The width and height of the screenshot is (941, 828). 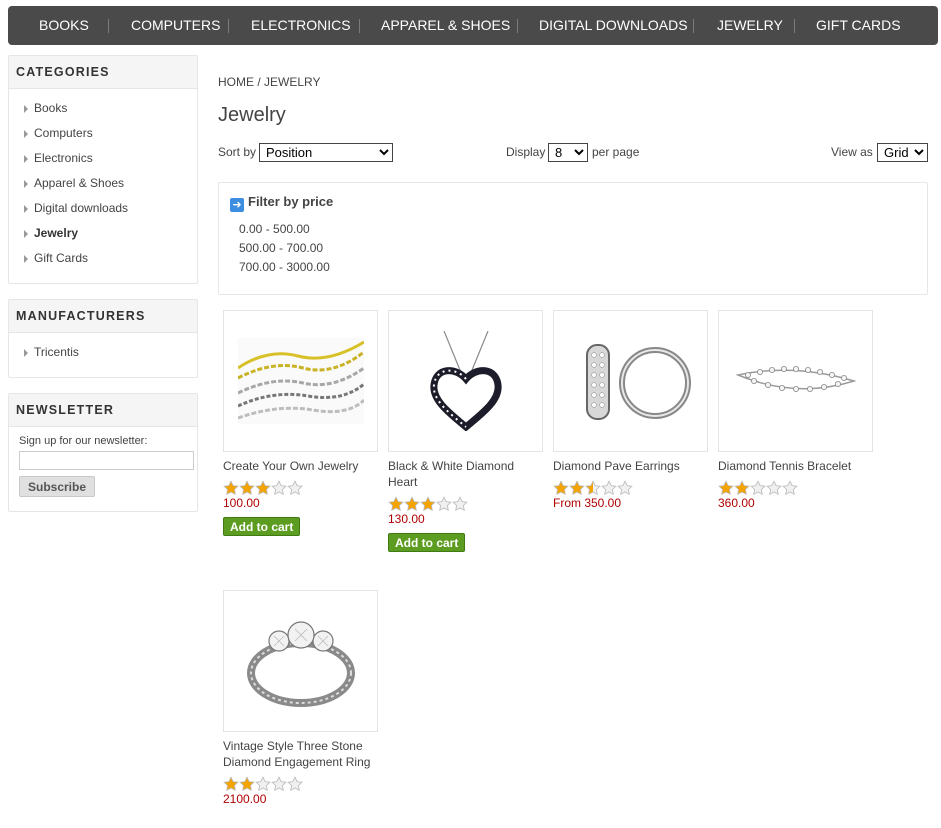 I want to click on engagement-ring-image, so click(x=300, y=664).